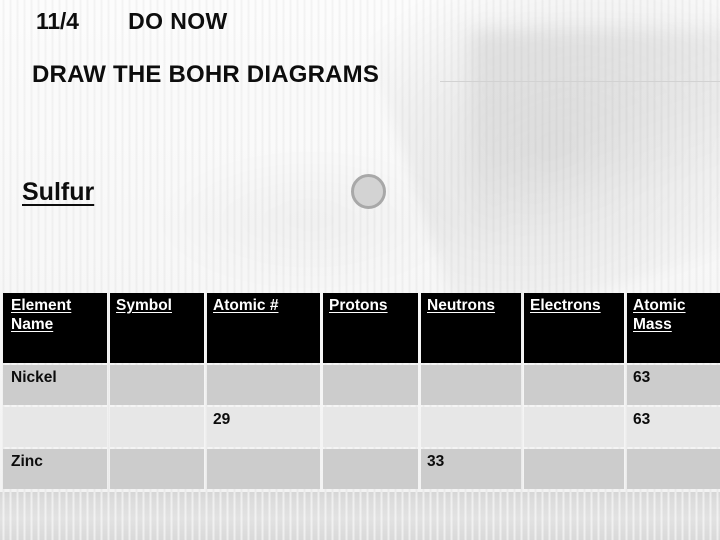 This screenshot has width=720, height=540. I want to click on column-header-atomic-mass: Atomic Mass, so click(673, 328).